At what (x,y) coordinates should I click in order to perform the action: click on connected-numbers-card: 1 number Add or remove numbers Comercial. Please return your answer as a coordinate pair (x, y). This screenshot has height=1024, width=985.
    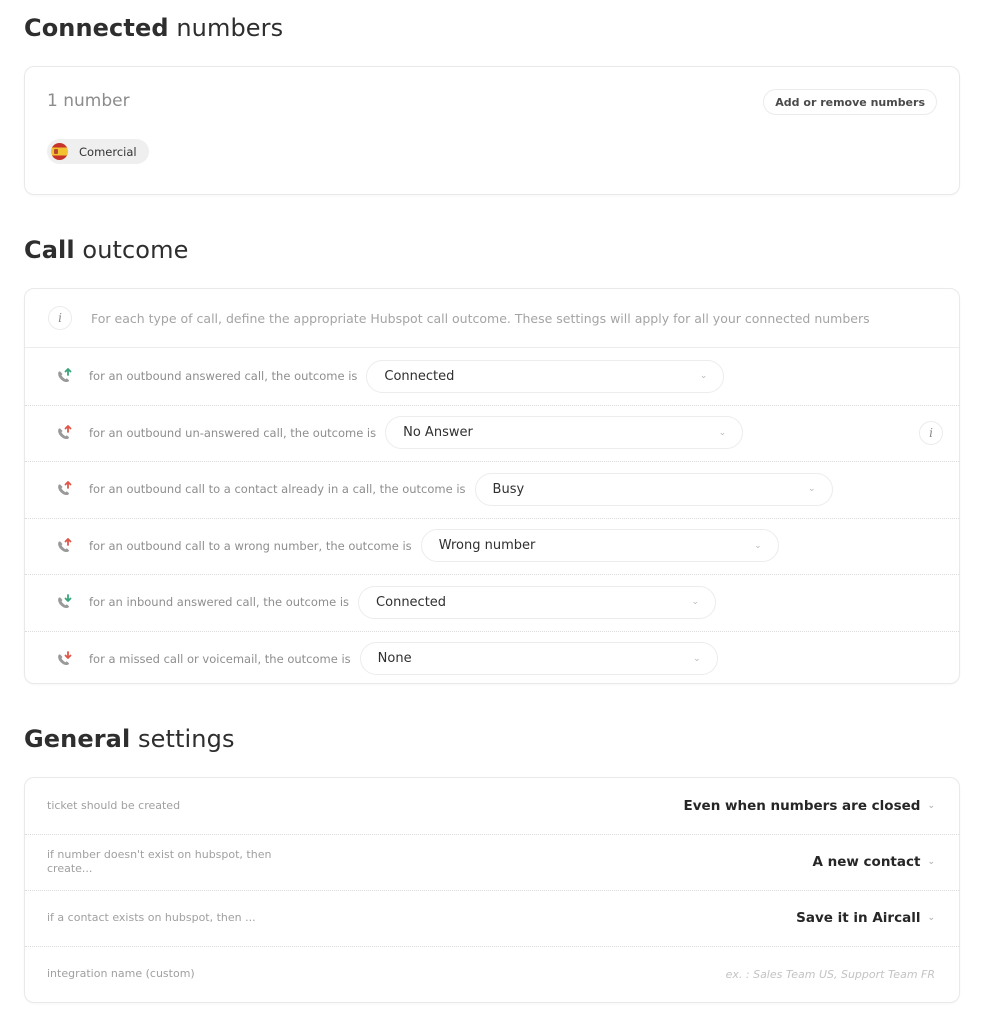
    Looking at the image, I should click on (492, 130).